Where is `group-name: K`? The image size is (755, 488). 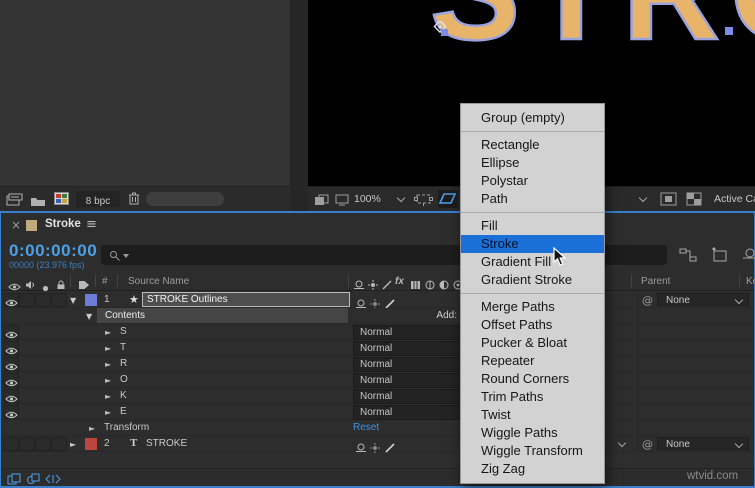
group-name: K is located at coordinates (123, 395).